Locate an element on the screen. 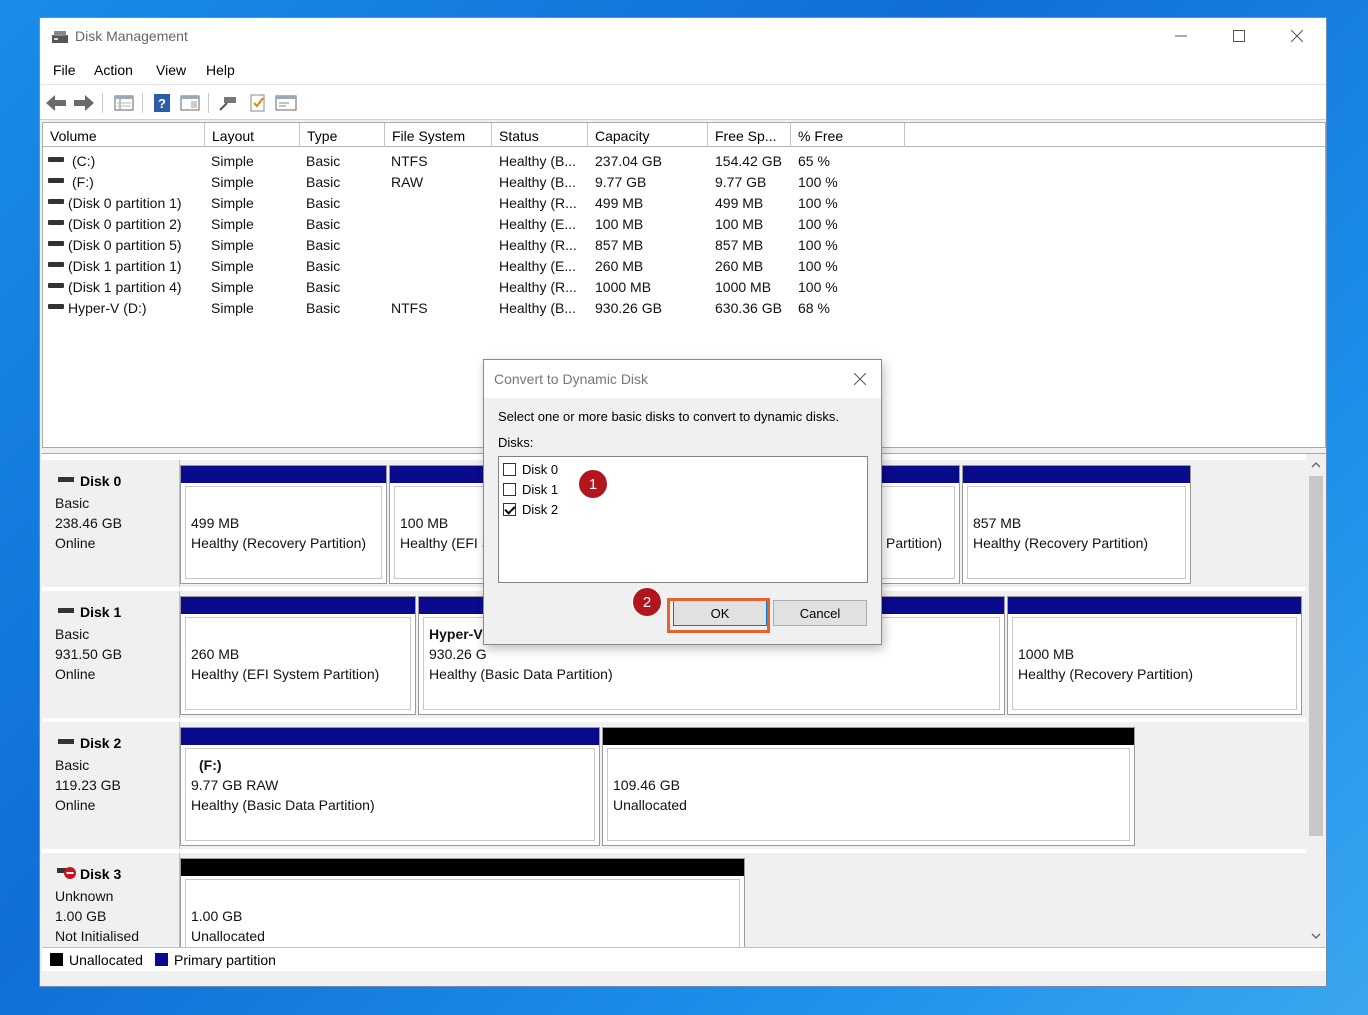  primary-partition-bar is located at coordinates (298, 605).